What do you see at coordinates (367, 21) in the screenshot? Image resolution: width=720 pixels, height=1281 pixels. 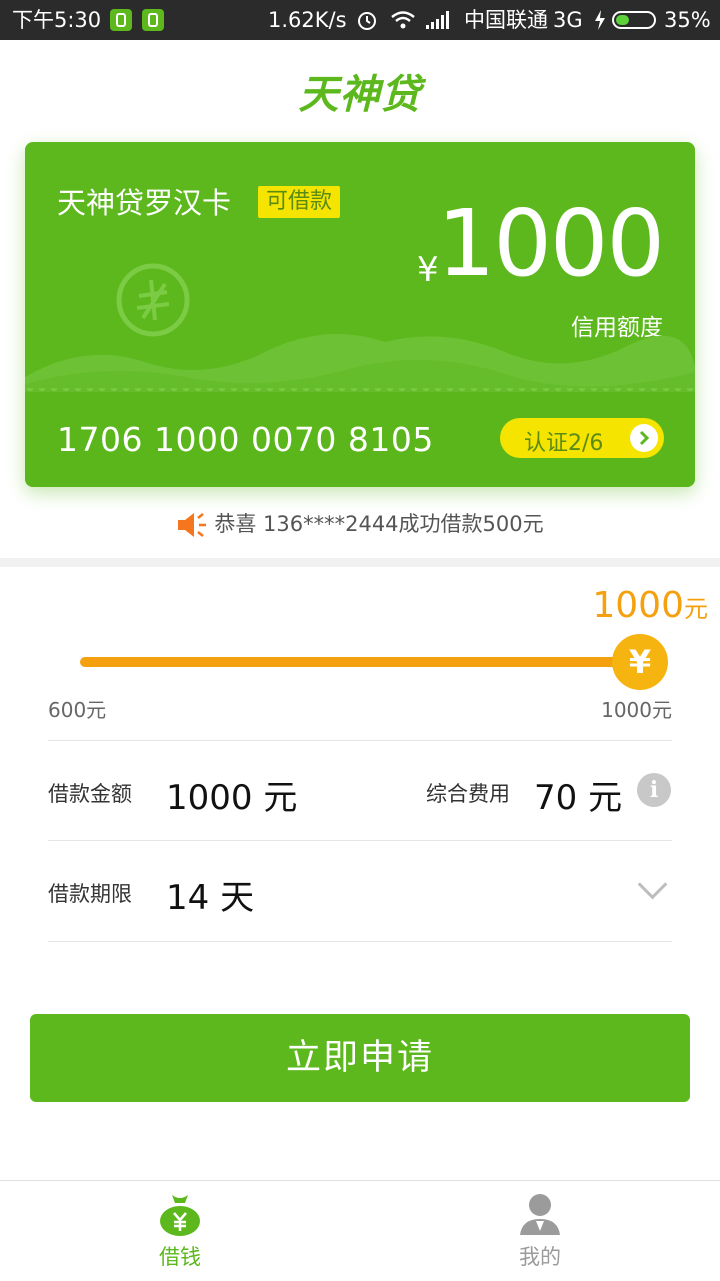 I see `alarm-icon` at bounding box center [367, 21].